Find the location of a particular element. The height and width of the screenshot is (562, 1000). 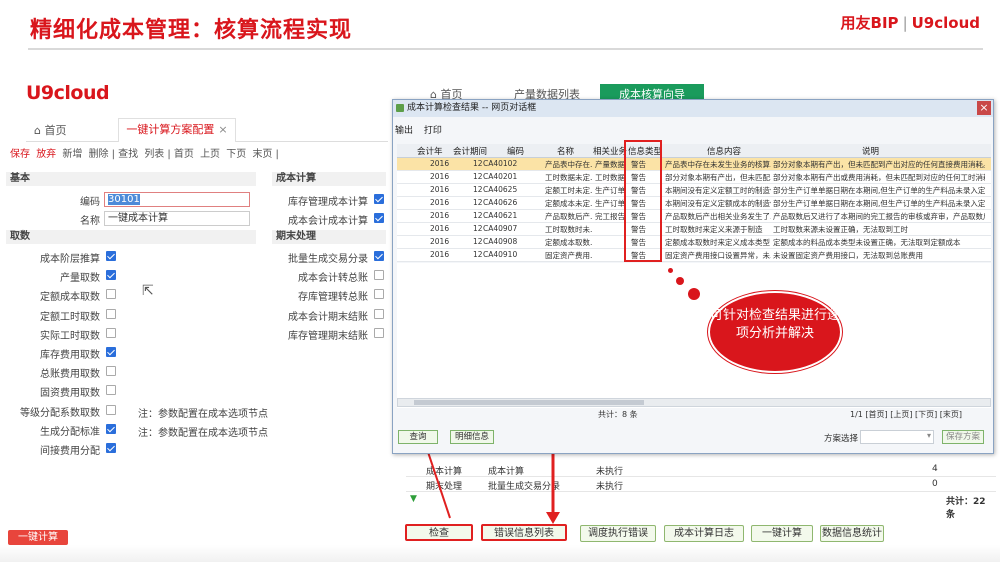

data-stats-button: 数据信息统计 is located at coordinates (852, 533).